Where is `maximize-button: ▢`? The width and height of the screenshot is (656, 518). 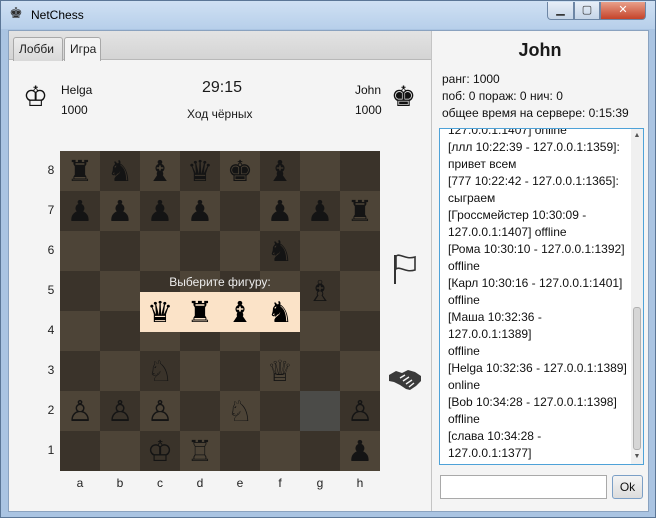
maximize-button: ▢ is located at coordinates (587, 11).